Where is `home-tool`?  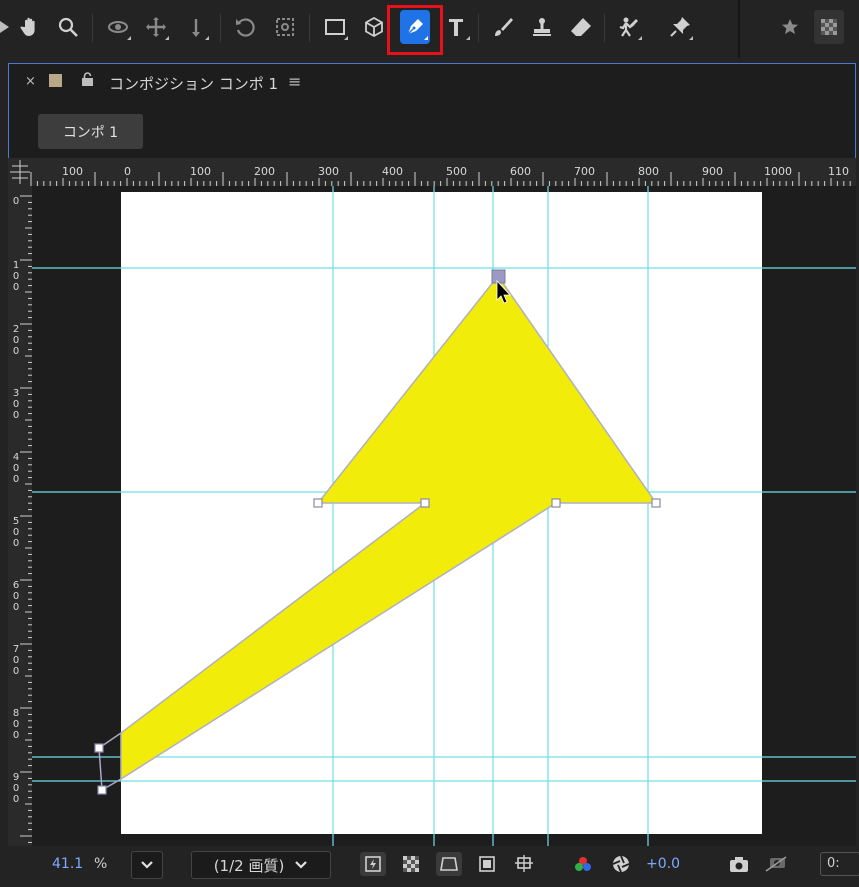
home-tool is located at coordinates (8, 27).